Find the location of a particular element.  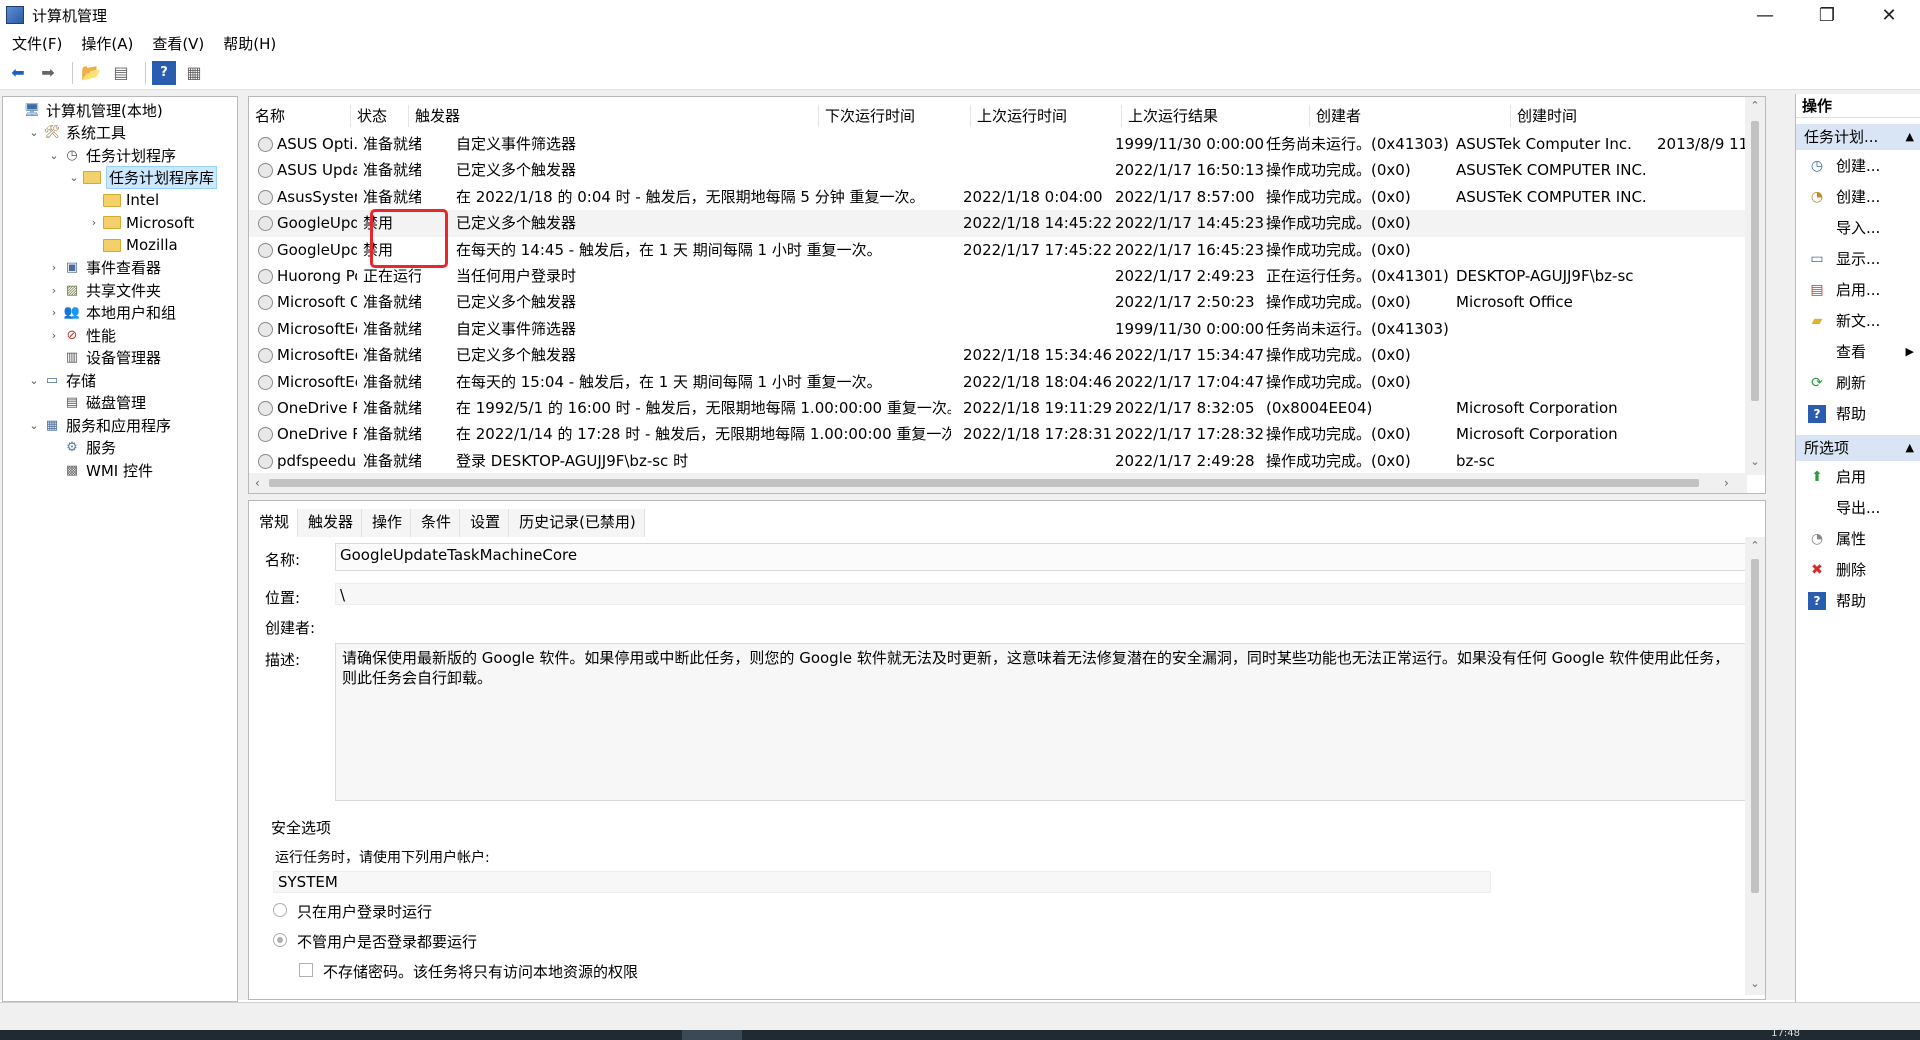

detail-tab: 历史记录(已禁用) is located at coordinates (577, 523).